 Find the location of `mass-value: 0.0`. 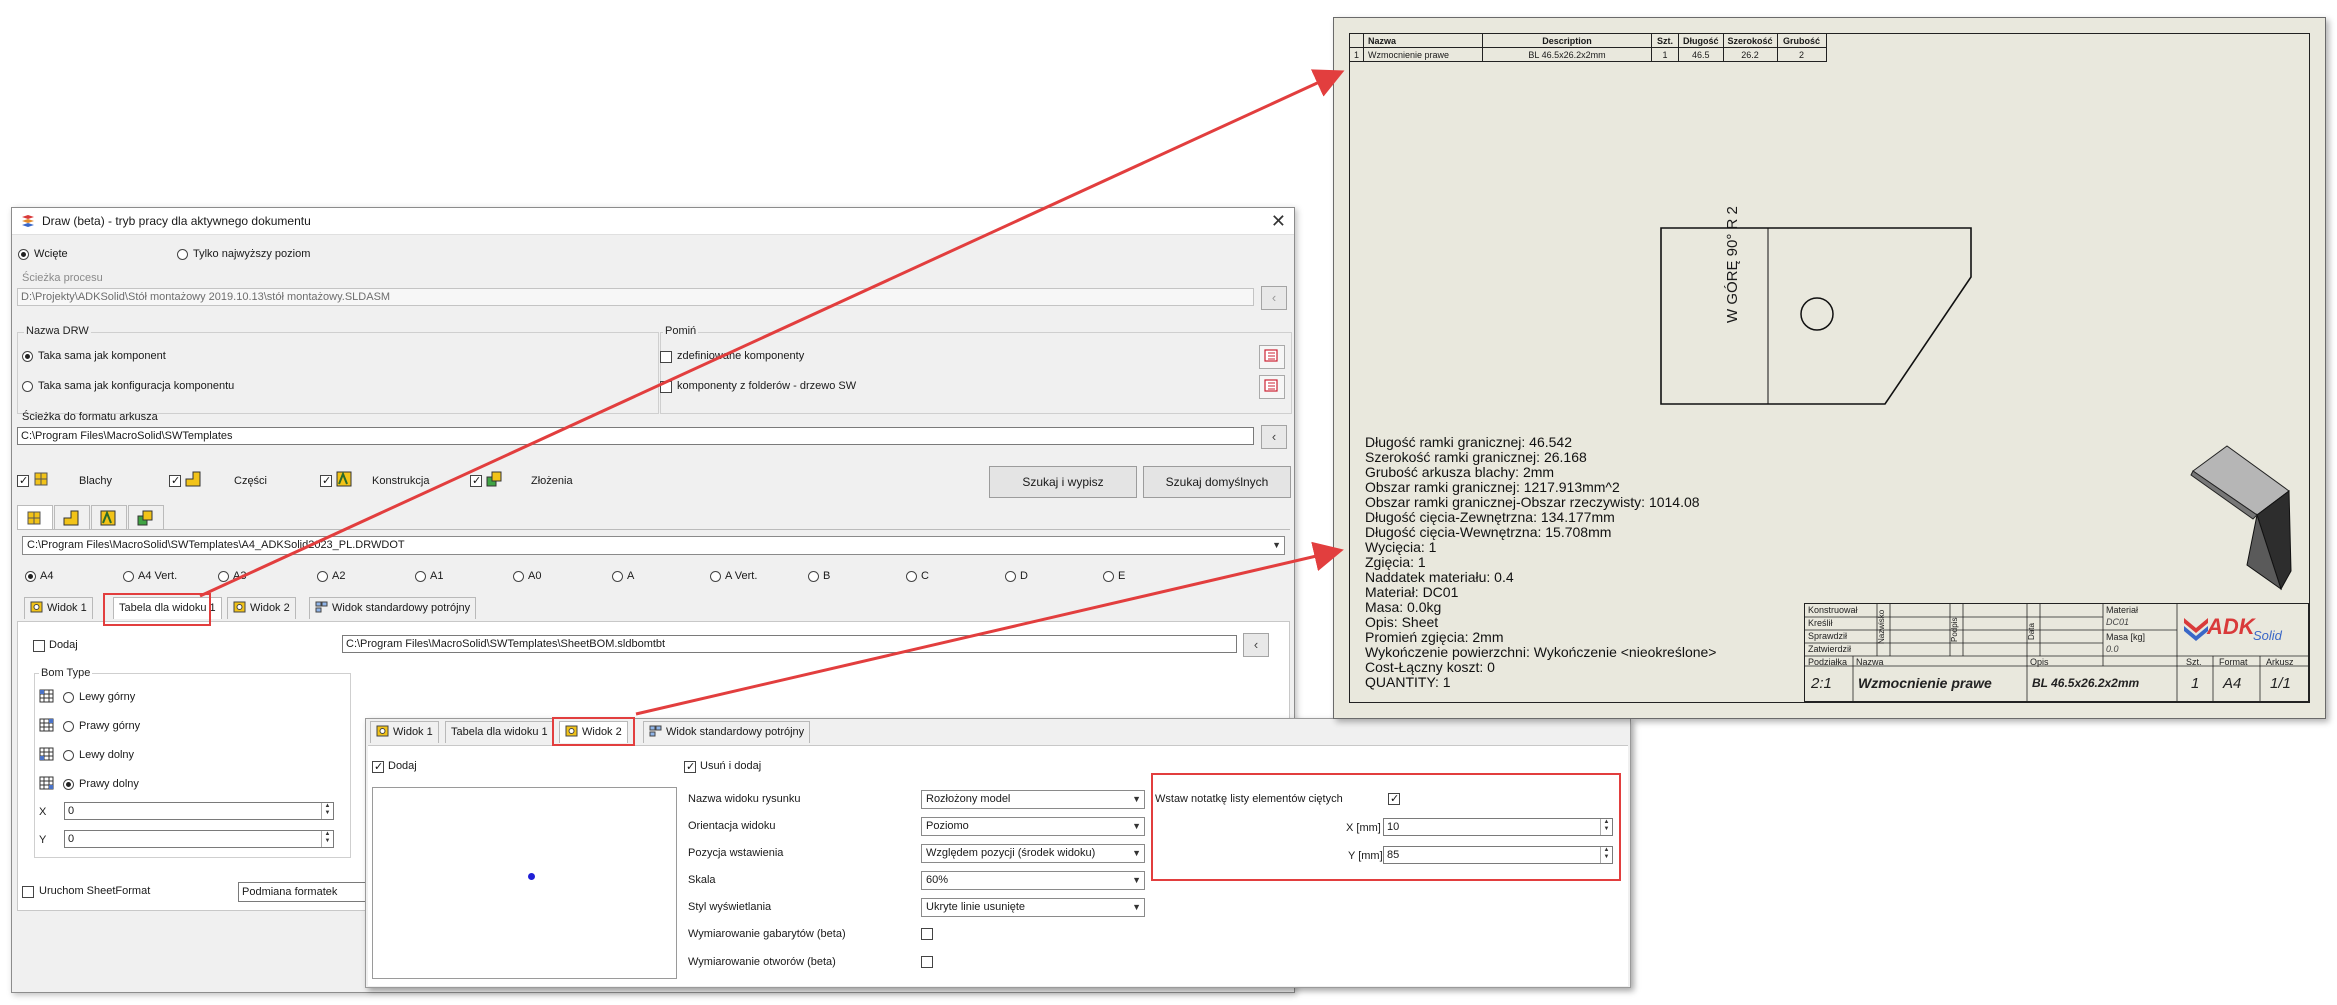

mass-value: 0.0 is located at coordinates (2112, 649).